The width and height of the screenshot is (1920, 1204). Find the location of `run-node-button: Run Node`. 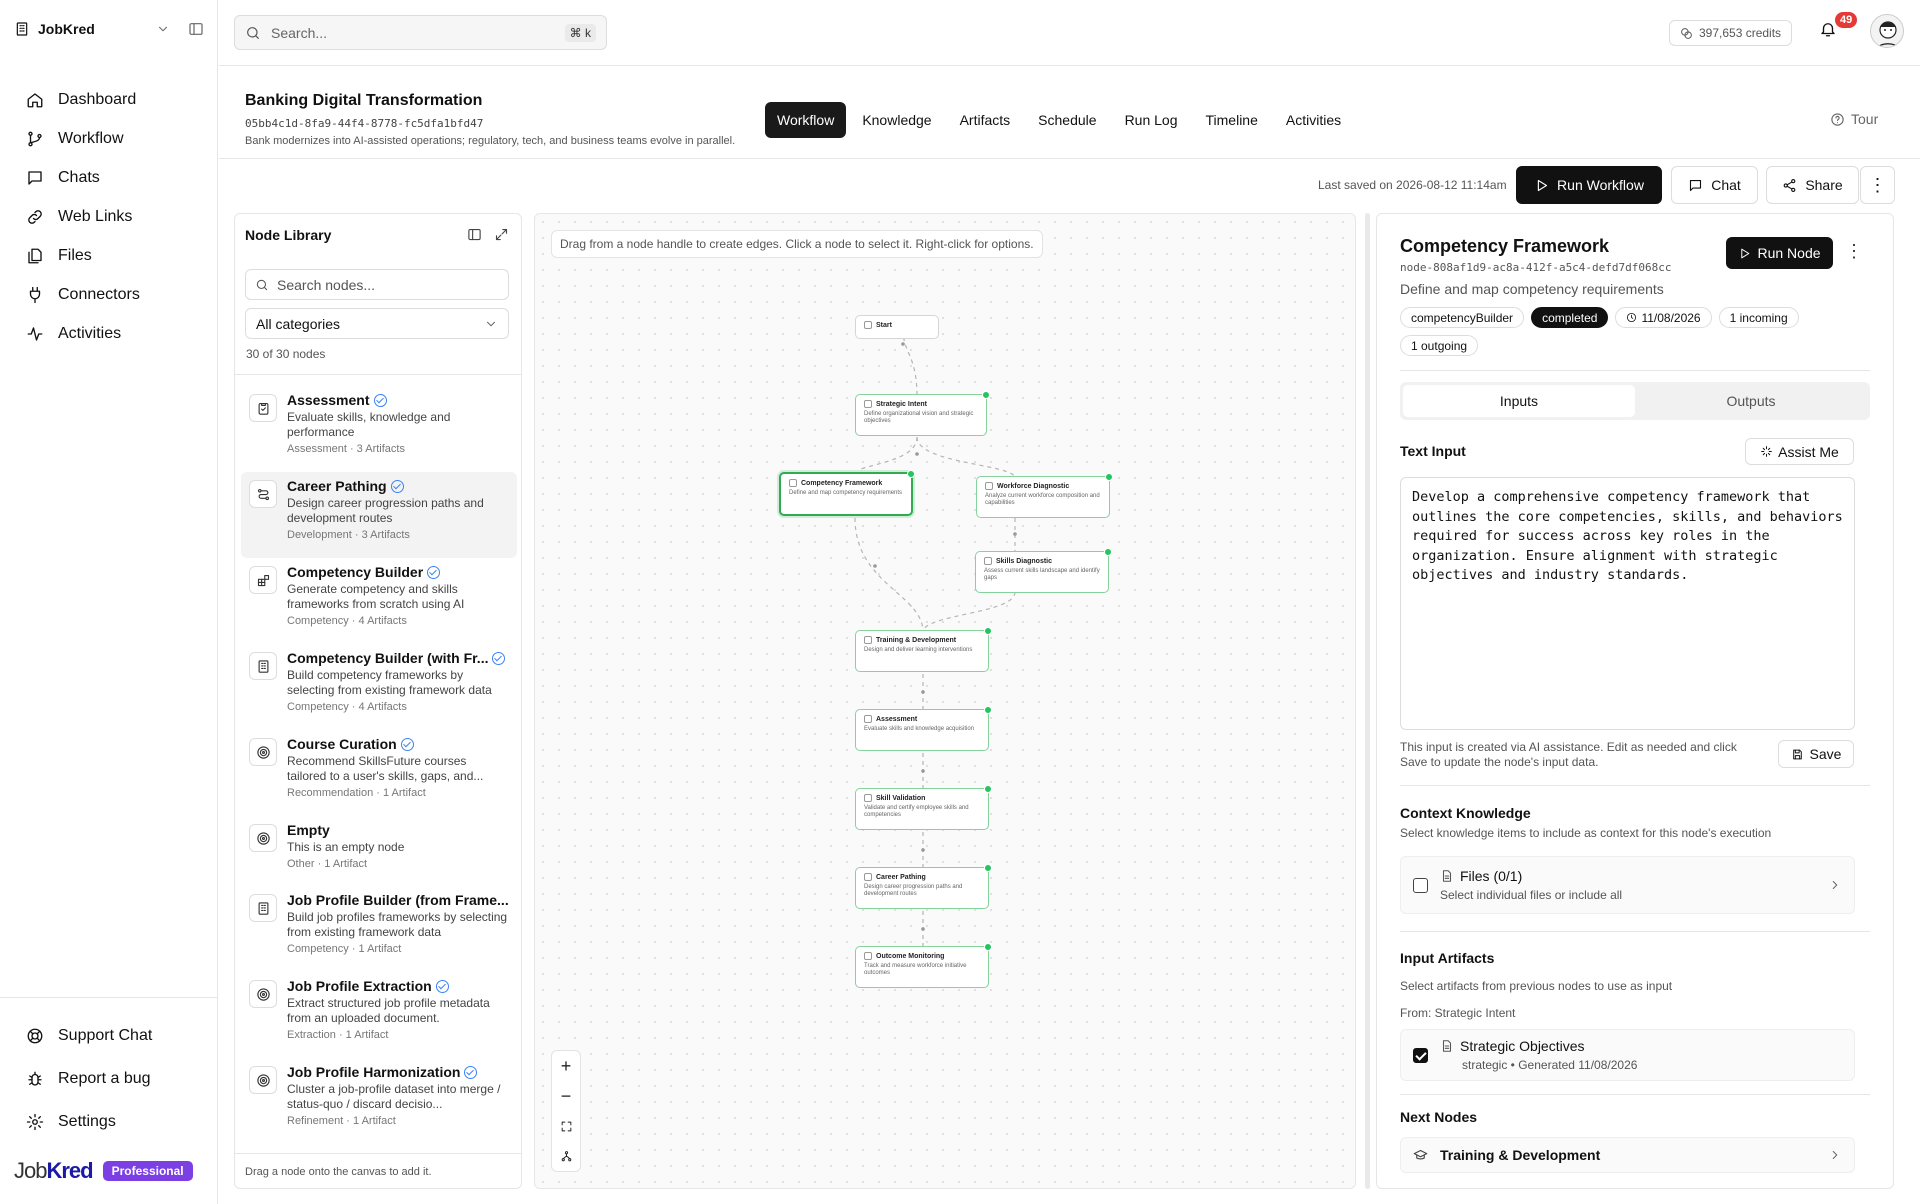

run-node-button: Run Node is located at coordinates (1779, 253).